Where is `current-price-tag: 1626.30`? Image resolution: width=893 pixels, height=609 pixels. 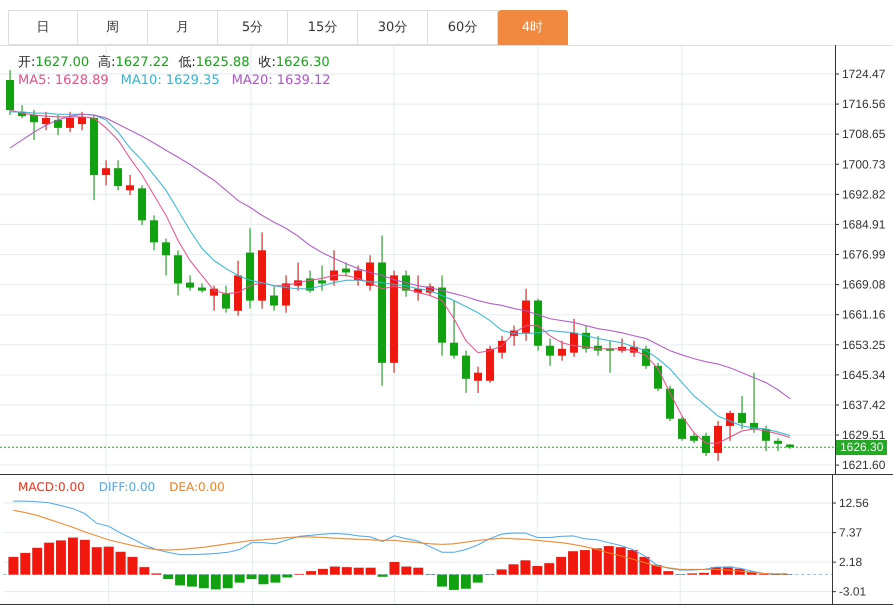
current-price-tag: 1626.30 is located at coordinates (862, 448).